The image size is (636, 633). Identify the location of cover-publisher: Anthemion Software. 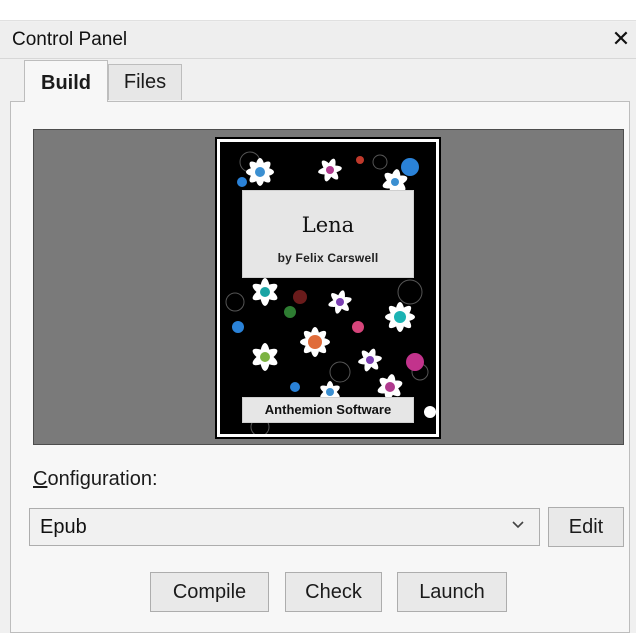
(328, 410).